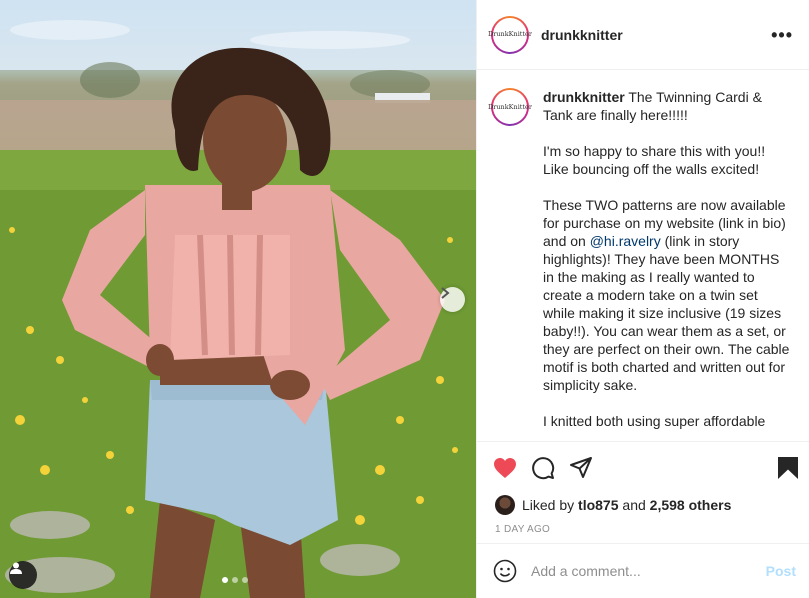 Image resolution: width=809 pixels, height=598 pixels. I want to click on share-icon, so click(581, 467).